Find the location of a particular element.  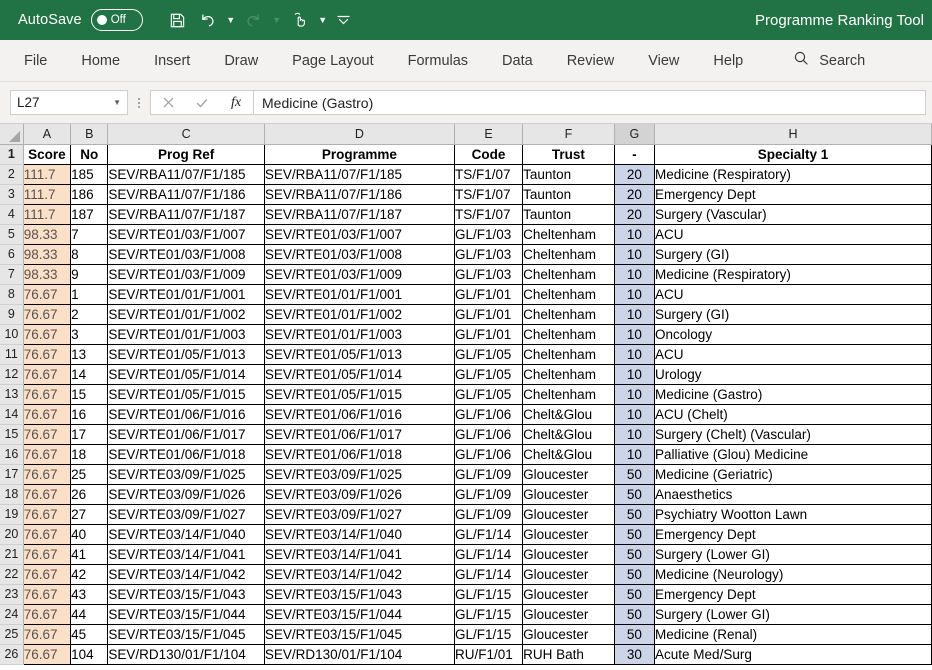

cell-D13: SEV/RTE01/05/F1/015 is located at coordinates (359, 394).